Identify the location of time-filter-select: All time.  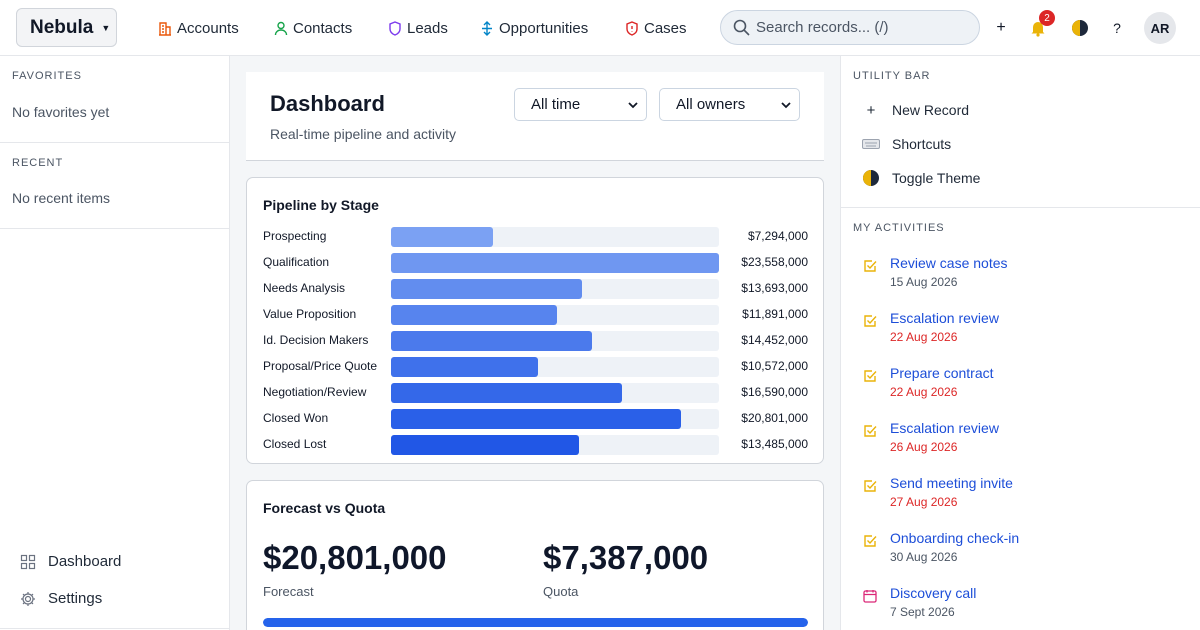
(580, 104).